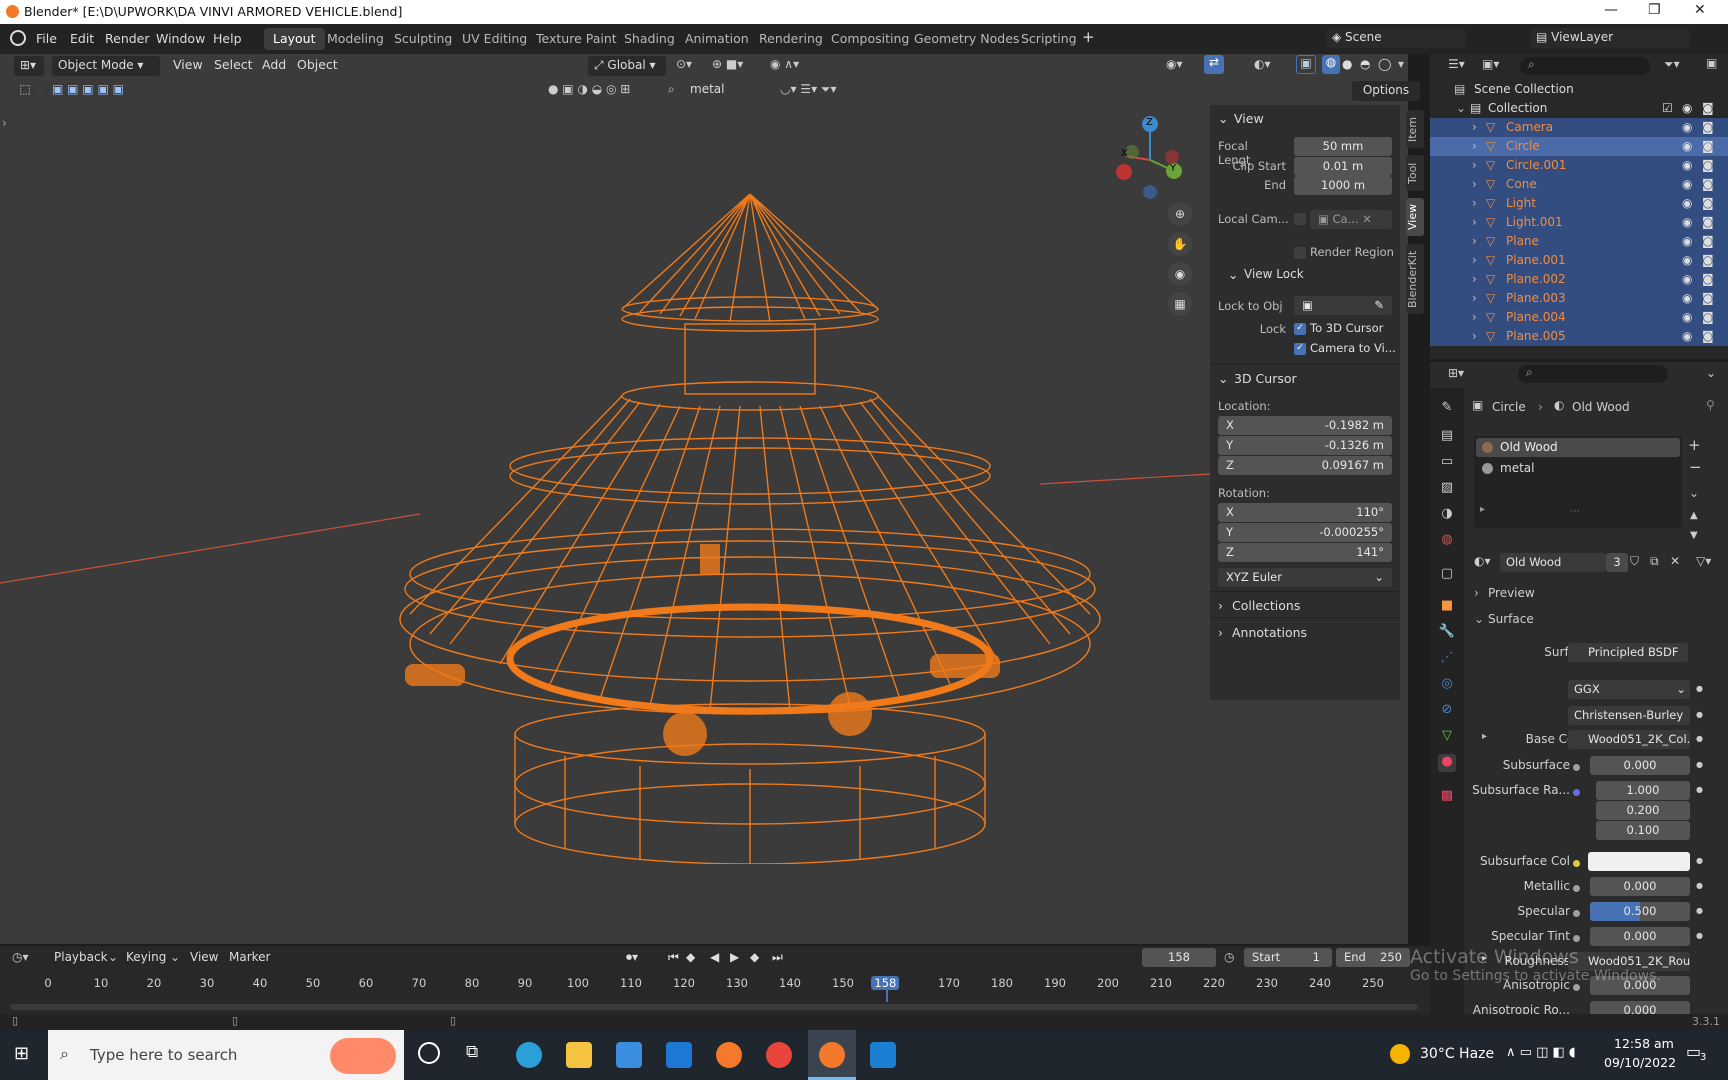 Image resolution: width=1728 pixels, height=1080 pixels. What do you see at coordinates (1579, 203) in the screenshot?
I see `outliner-row: › ▽ Light ◉ ◙` at bounding box center [1579, 203].